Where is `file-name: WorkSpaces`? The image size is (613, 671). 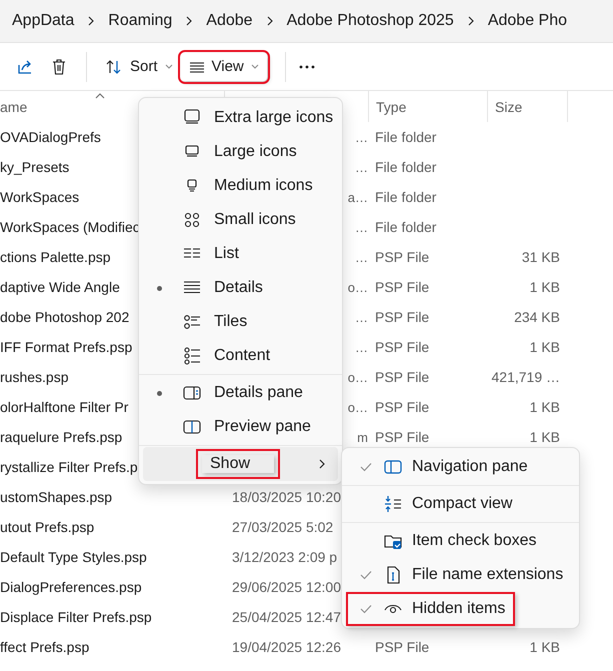 file-name: WorkSpaces is located at coordinates (40, 197).